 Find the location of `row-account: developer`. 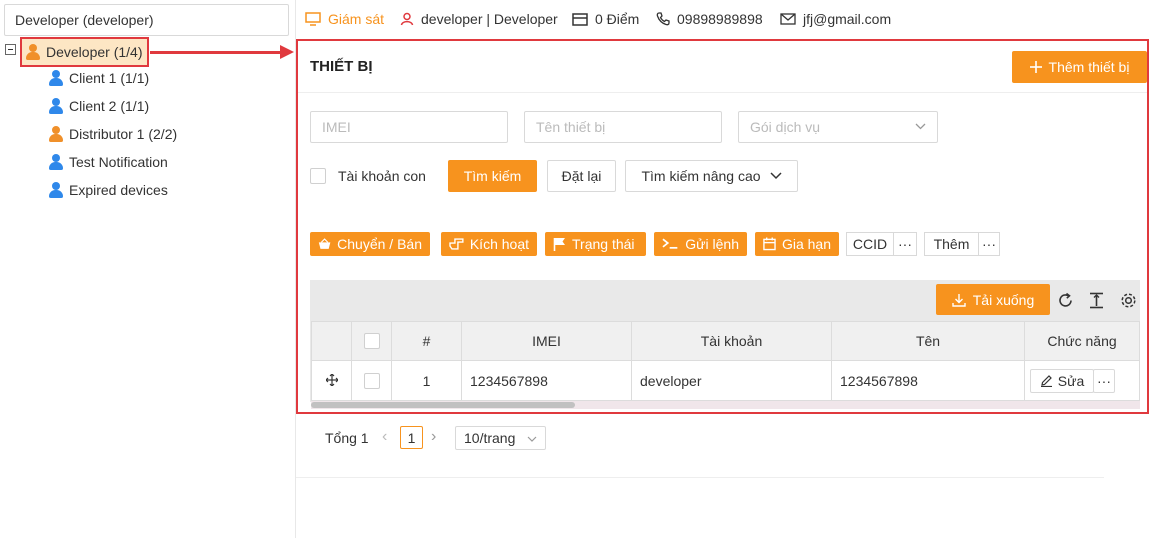

row-account: developer is located at coordinates (731, 380).